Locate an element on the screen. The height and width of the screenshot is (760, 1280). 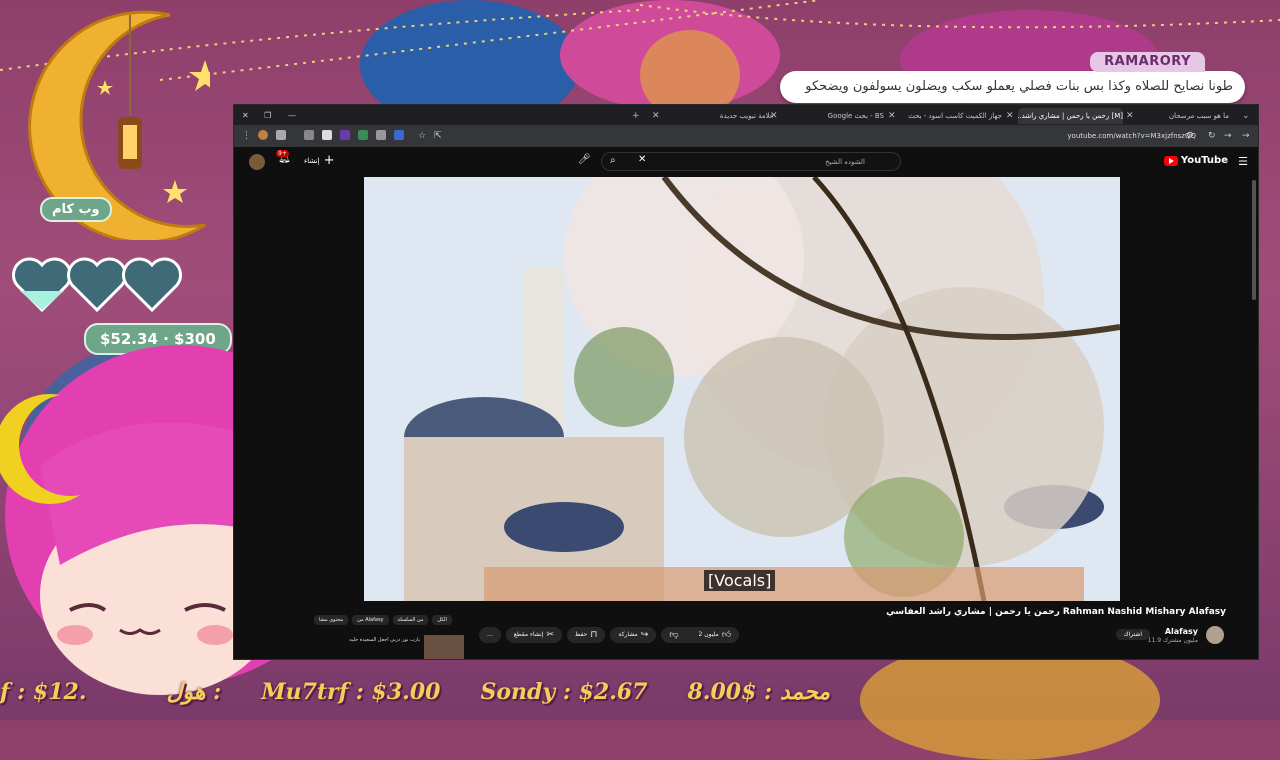
scissors-icon: ✂ is located at coordinates (550, 635).